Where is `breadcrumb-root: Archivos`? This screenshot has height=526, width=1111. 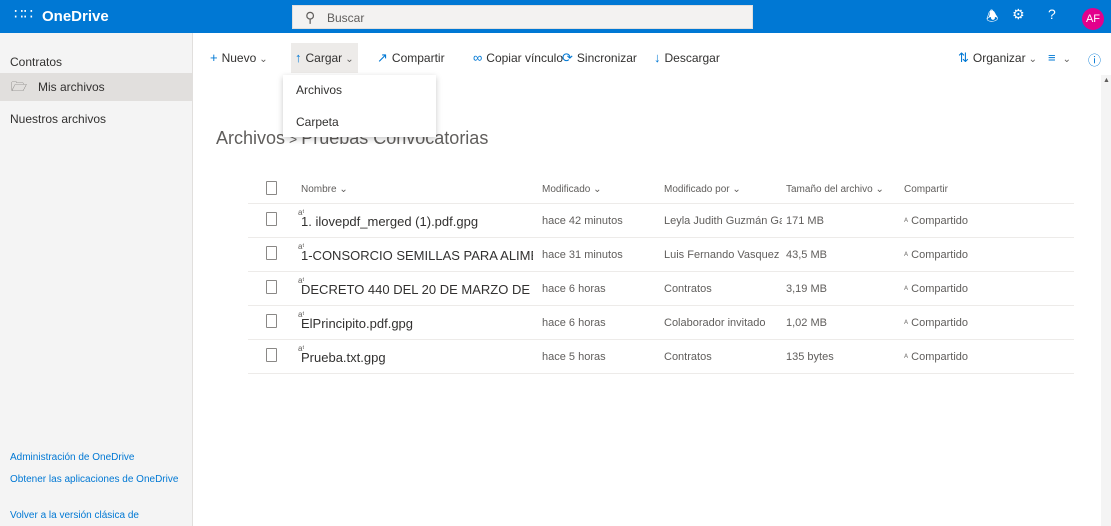 breadcrumb-root: Archivos is located at coordinates (250, 138).